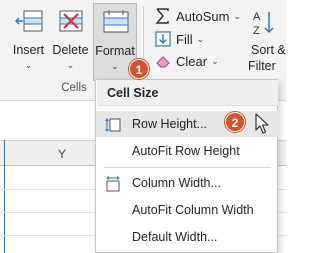 Image resolution: width=320 pixels, height=253 pixels. I want to click on fill-button: Fill ⌄, so click(179, 39).